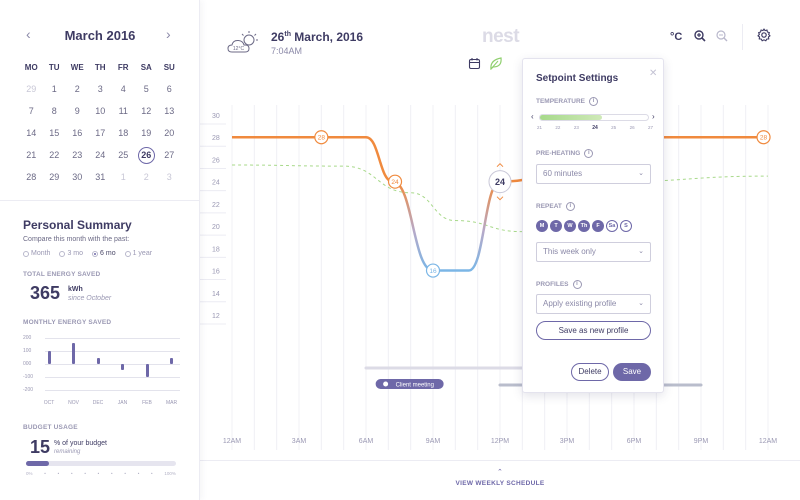  What do you see at coordinates (580, 303) in the screenshot?
I see `profiles-value: Apply existing profile` at bounding box center [580, 303].